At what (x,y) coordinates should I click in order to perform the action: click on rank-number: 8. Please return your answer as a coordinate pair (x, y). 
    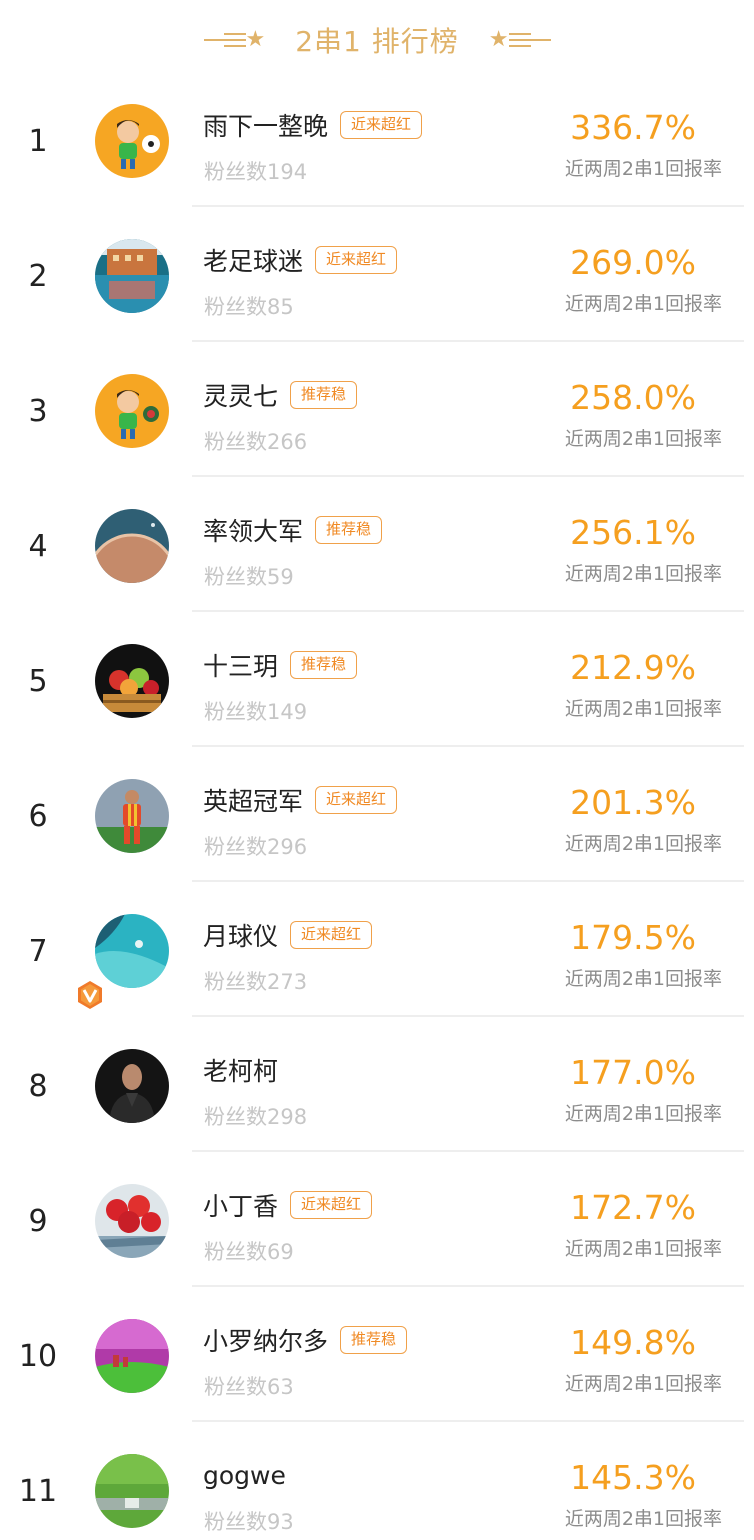
    Looking at the image, I should click on (38, 1086).